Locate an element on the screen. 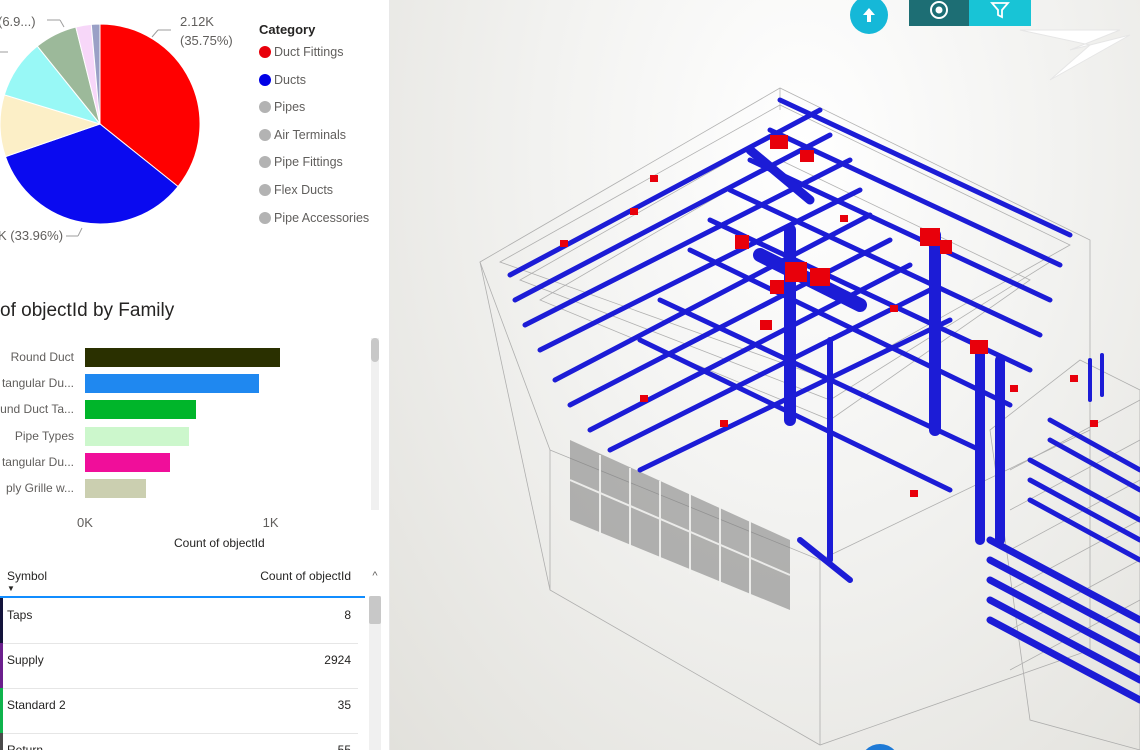  legend-item: Duct Fittings is located at coordinates (301, 52).